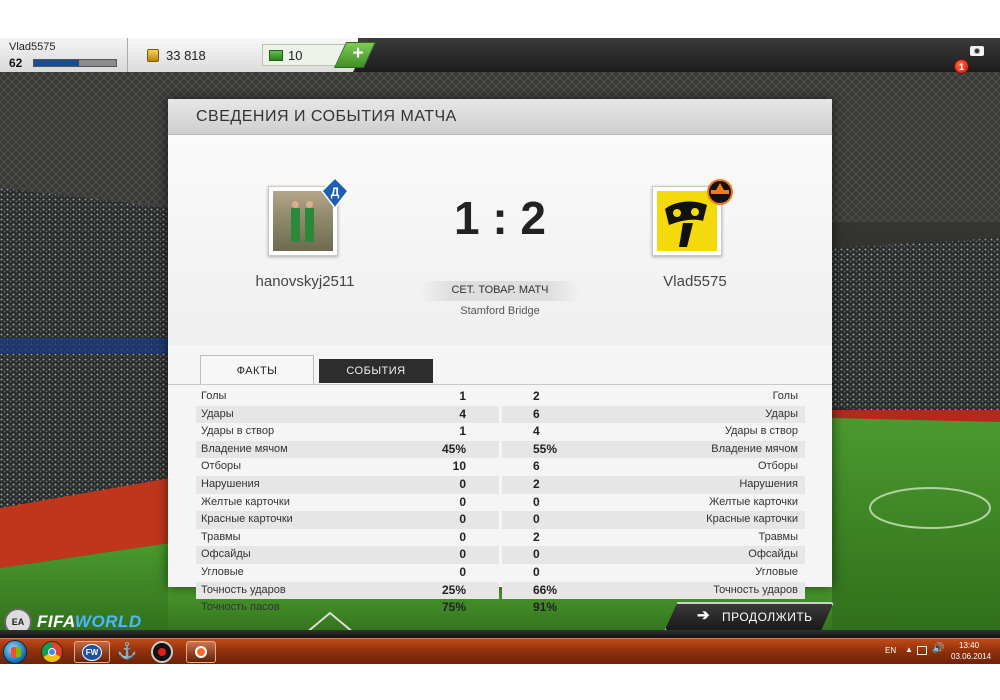  I want to click on coins-value: 33 818, so click(186, 55).